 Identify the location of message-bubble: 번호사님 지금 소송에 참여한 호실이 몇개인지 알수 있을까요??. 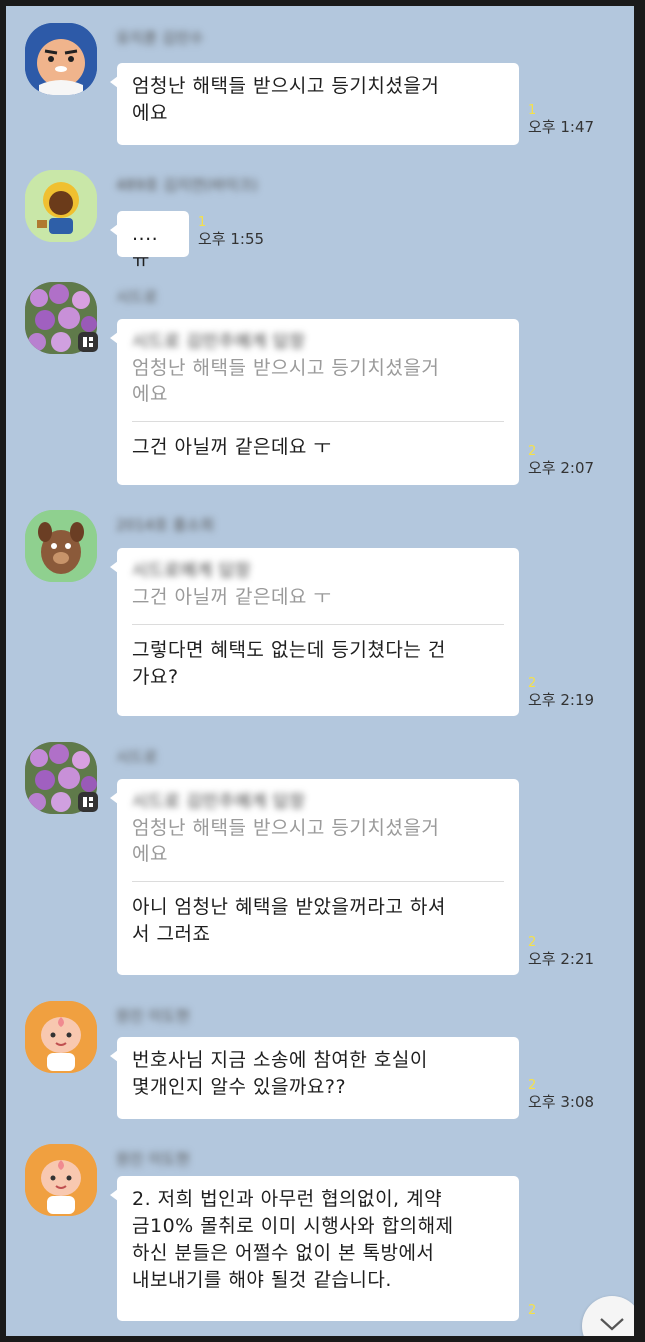
(314, 1078).